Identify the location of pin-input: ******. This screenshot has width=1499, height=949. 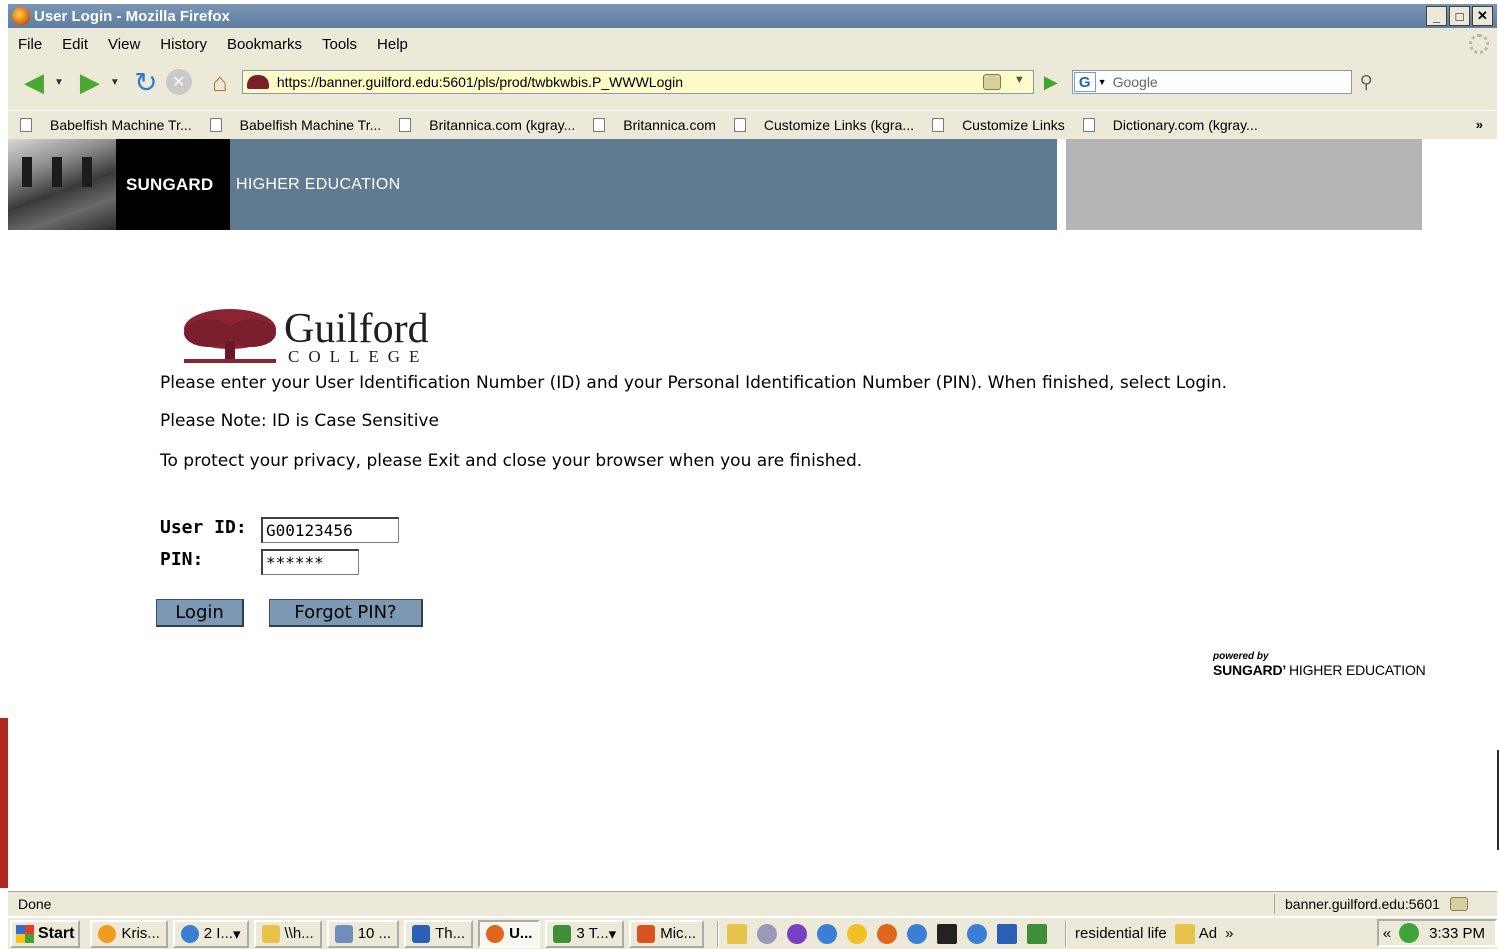
(310, 562).